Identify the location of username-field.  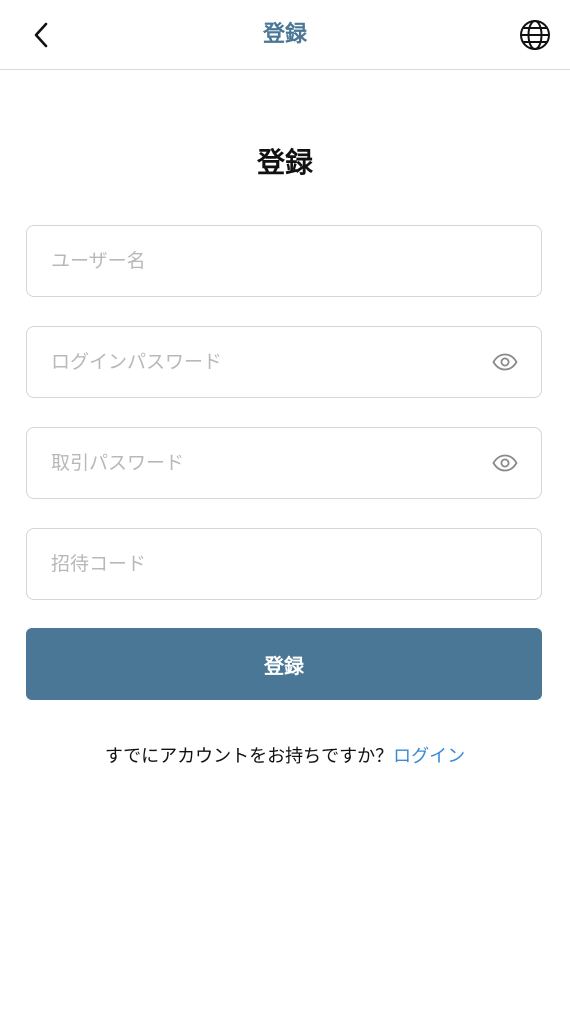
(284, 261).